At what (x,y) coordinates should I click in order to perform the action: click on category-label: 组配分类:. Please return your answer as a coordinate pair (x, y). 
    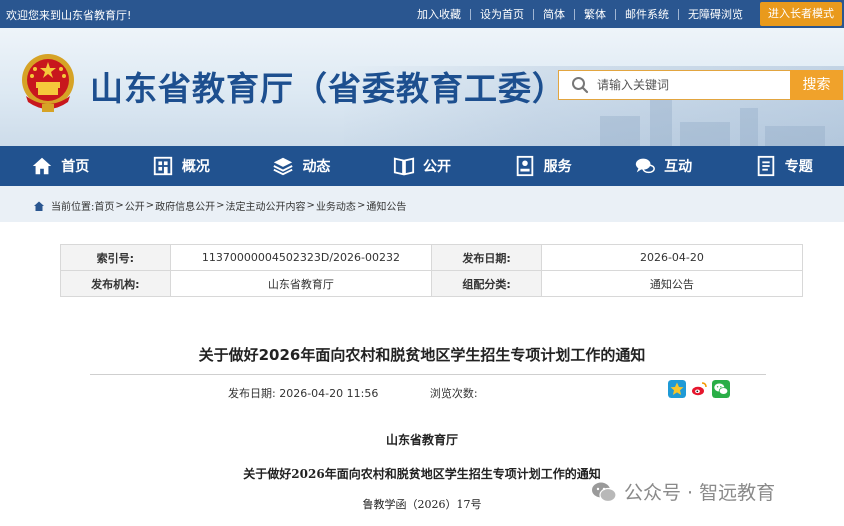
    Looking at the image, I should click on (486, 283).